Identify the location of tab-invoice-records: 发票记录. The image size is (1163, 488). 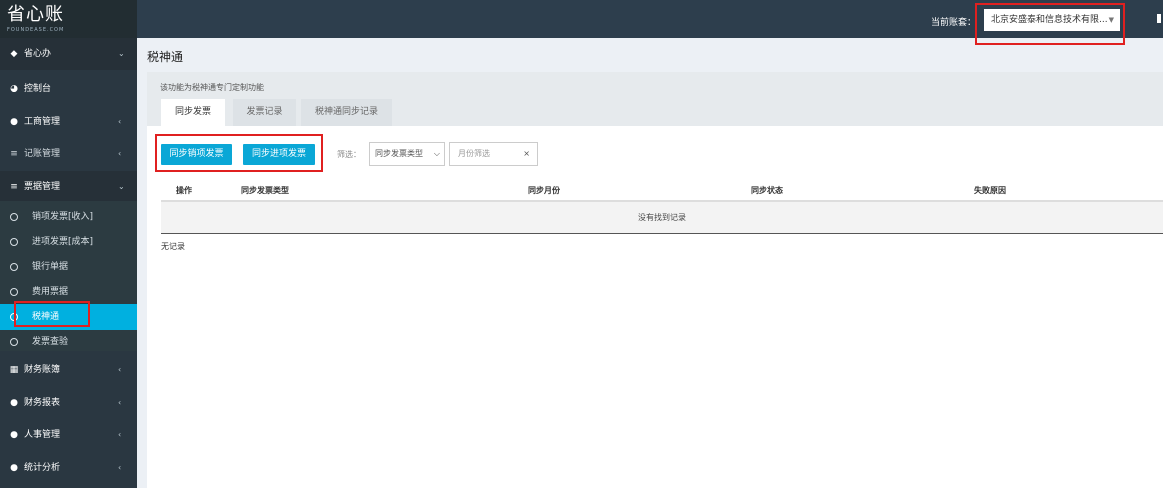
(264, 112).